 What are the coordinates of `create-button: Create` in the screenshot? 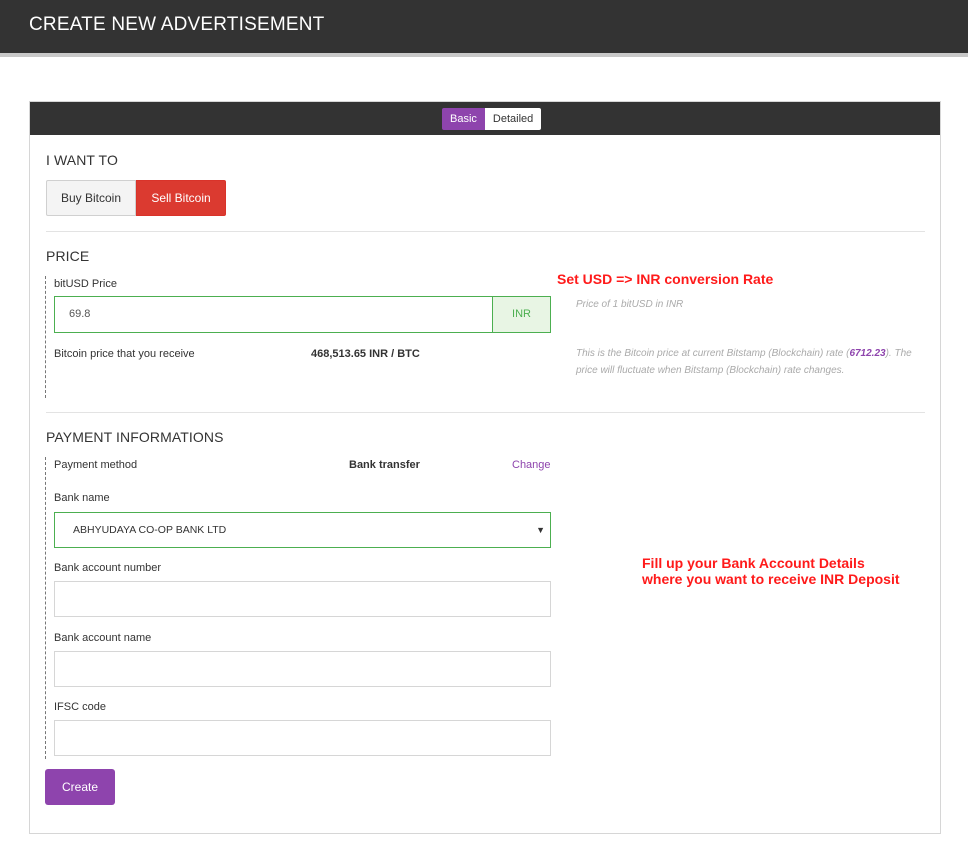 It's located at (80, 787).